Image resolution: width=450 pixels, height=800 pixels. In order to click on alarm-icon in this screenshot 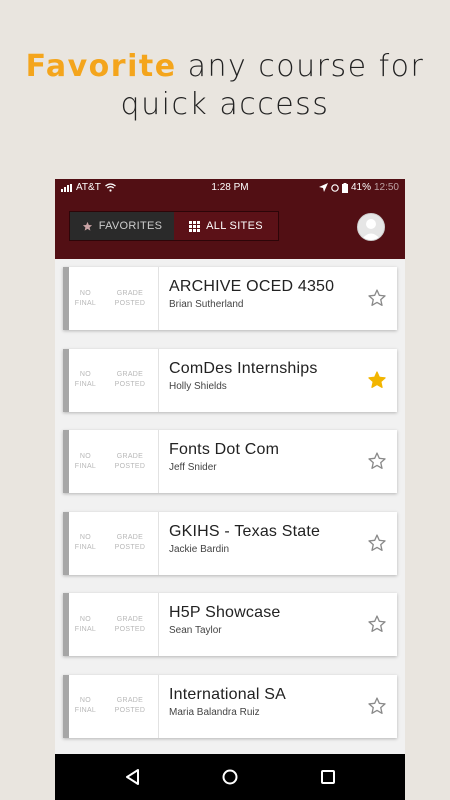, I will do `click(335, 188)`.